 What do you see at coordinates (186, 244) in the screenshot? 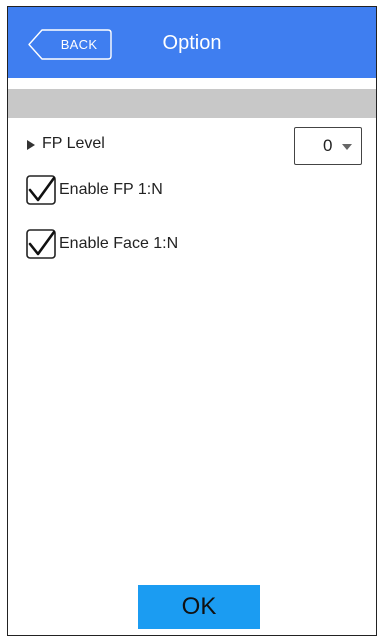
I see `enable-face-1n-checkbox-row: Enable Face 1:N` at bounding box center [186, 244].